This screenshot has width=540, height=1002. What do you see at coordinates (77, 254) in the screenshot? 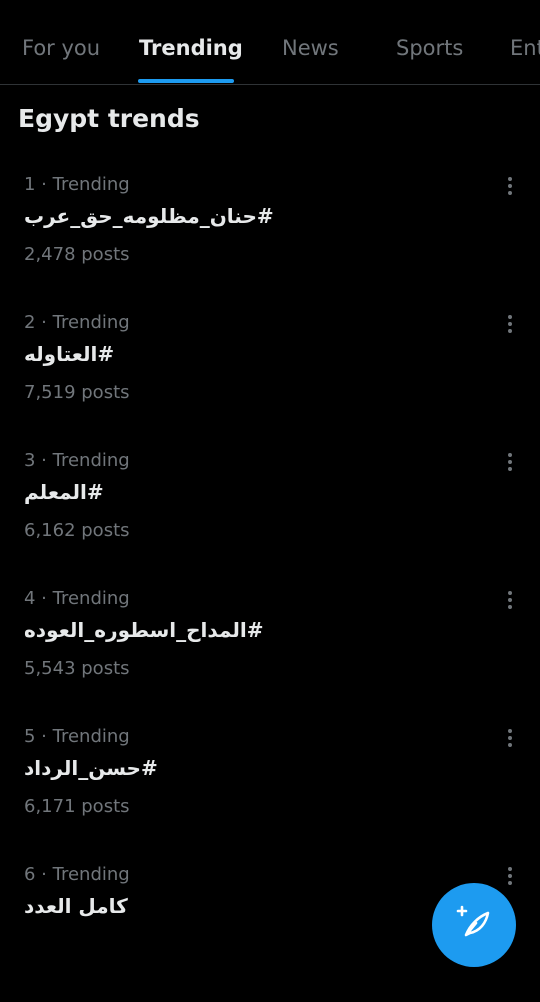
I see `trend-post-count: 2,478 posts` at bounding box center [77, 254].